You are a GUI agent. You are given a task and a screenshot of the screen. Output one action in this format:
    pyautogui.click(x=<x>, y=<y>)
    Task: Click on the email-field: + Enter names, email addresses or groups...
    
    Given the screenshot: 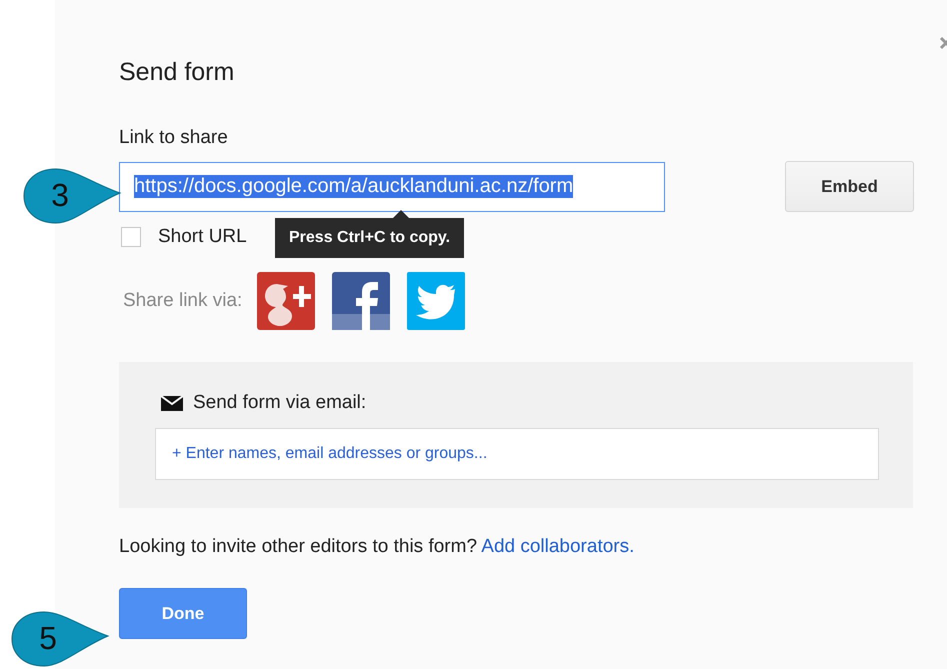 What is the action you would take?
    pyautogui.click(x=517, y=454)
    